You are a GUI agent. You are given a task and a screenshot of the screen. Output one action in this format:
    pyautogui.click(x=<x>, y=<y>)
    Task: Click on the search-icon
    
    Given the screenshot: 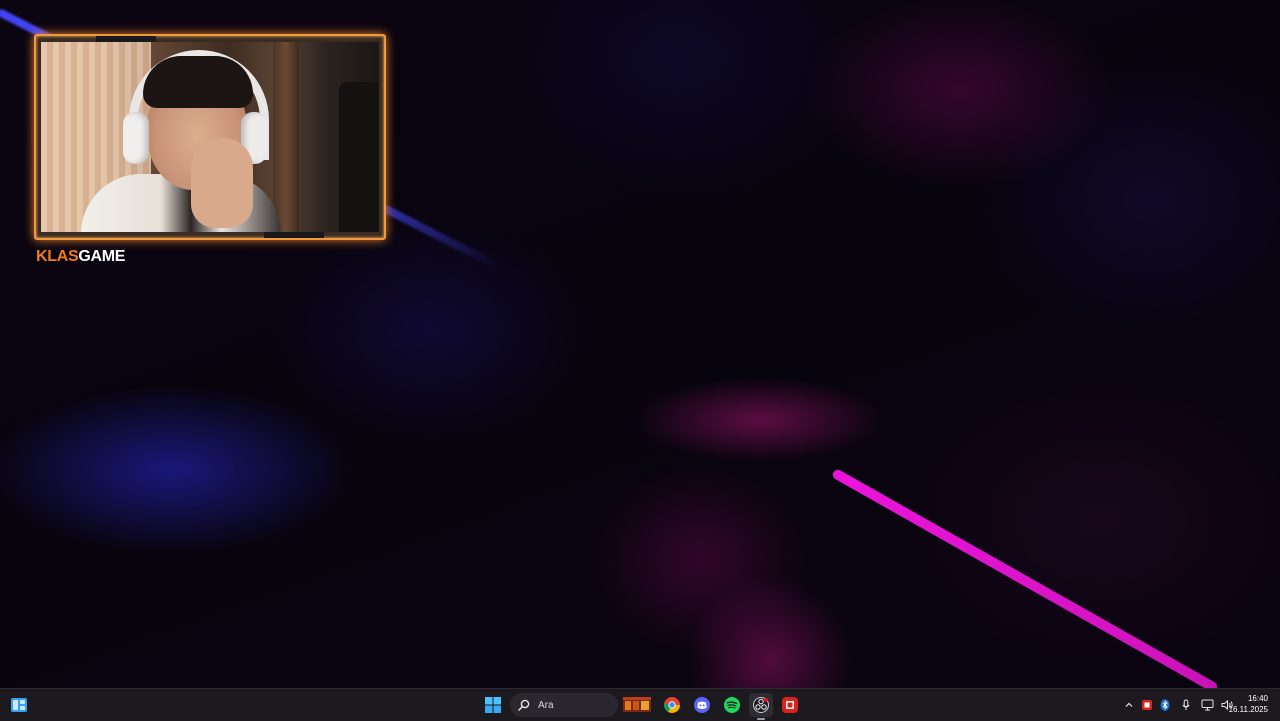 What is the action you would take?
    pyautogui.click(x=524, y=705)
    